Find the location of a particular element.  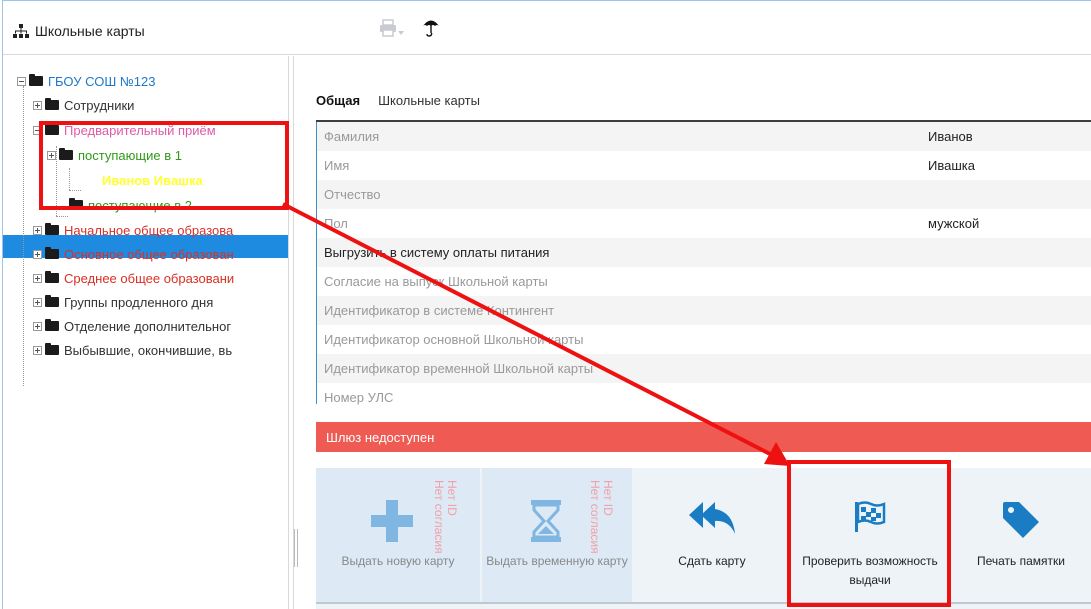

reply-all-icon is located at coordinates (712, 519).